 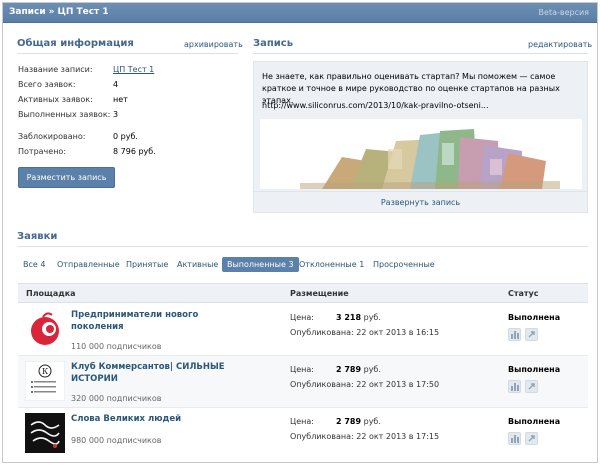 I want to click on expand-post-button: Развернуть запись, so click(x=420, y=202).